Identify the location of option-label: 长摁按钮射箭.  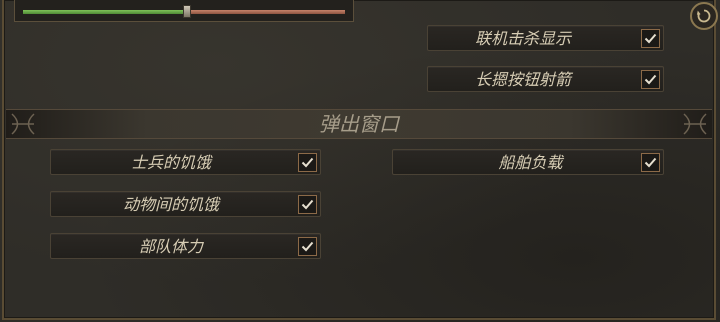
(522, 79).